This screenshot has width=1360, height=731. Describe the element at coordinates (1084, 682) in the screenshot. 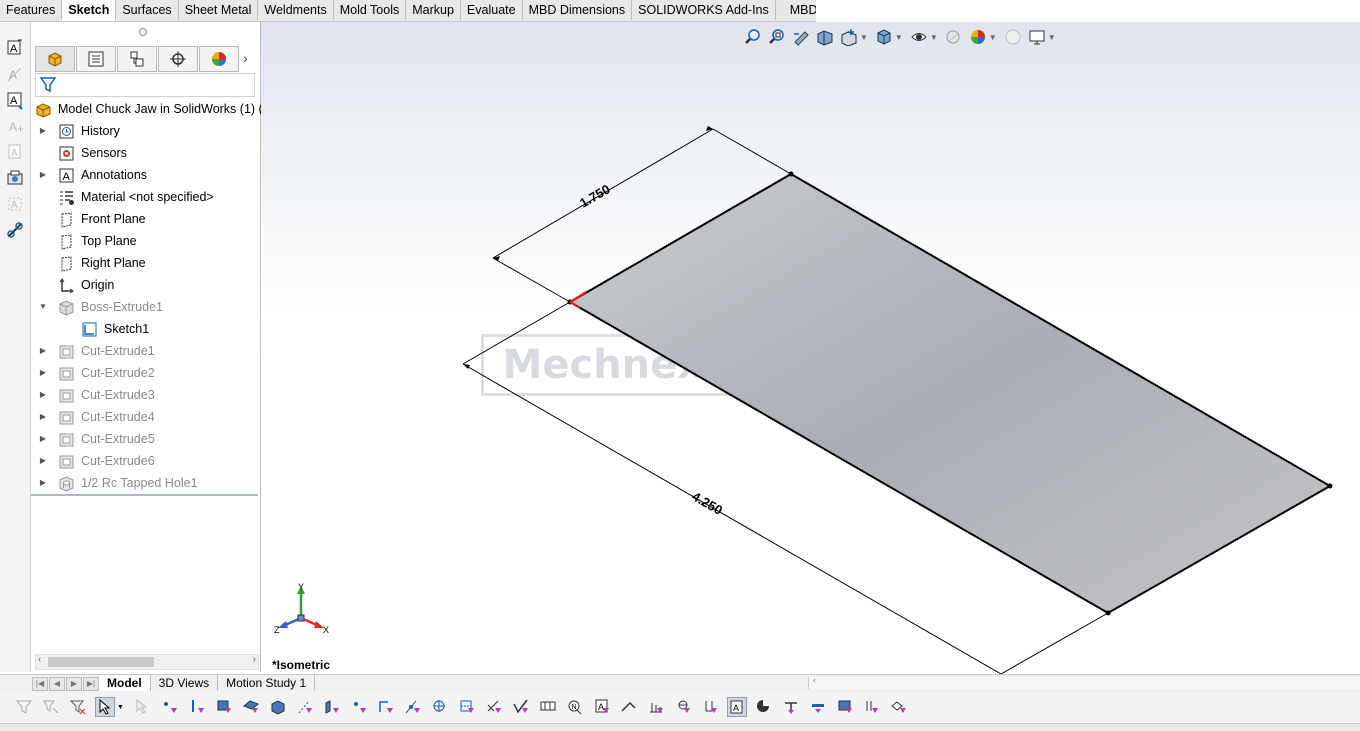

I see `viewport-horizontal-scrollbar: ‹` at that location.